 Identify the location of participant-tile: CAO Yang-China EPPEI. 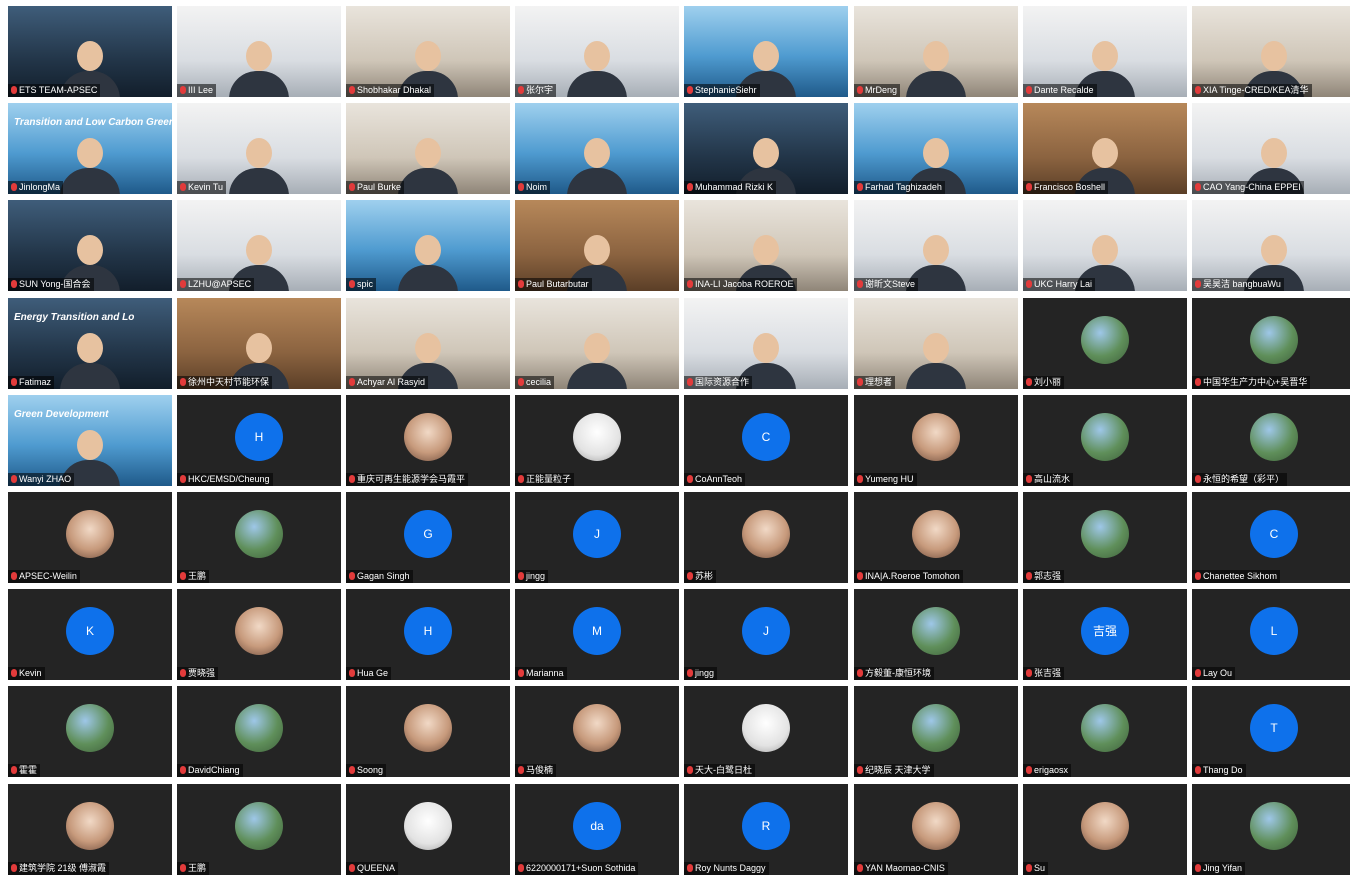
(1271, 148).